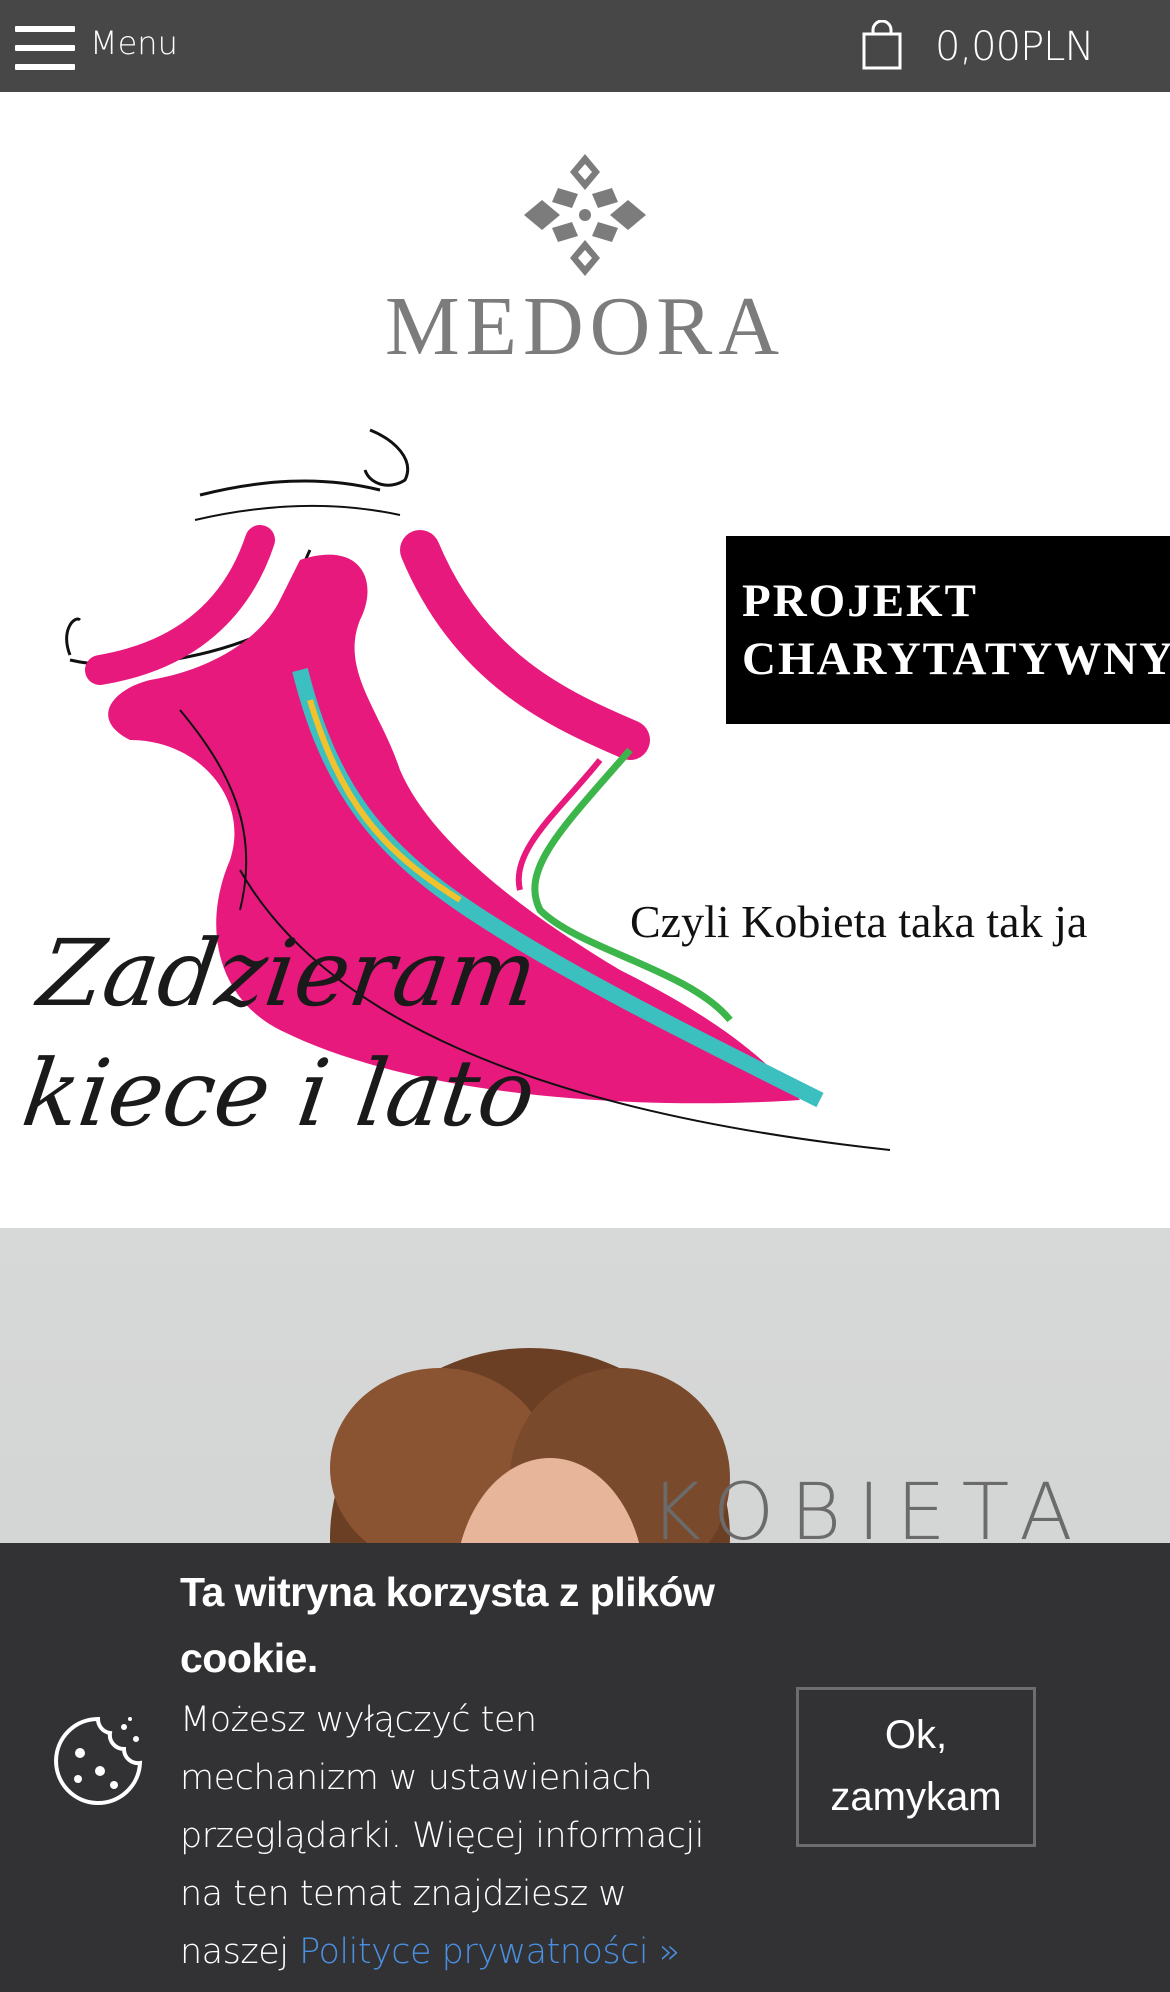 Image resolution: width=1170 pixels, height=1992 pixels. I want to click on cookie-title: Ta witryna korzysta z plików cookie., so click(447, 1625).